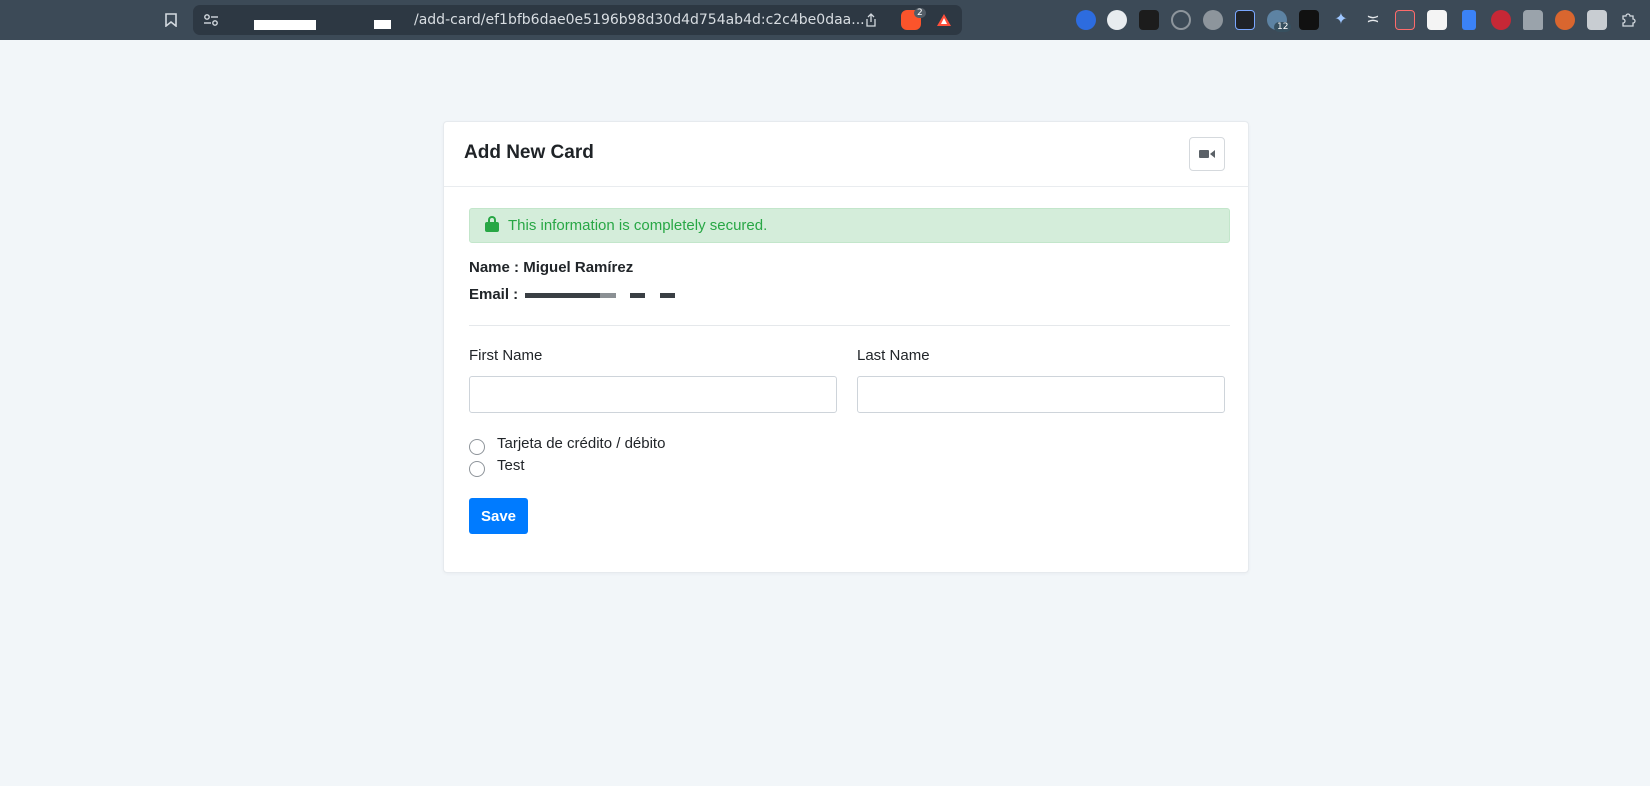  What do you see at coordinates (920, 13) in the screenshot?
I see `brave-shields-count: 2` at bounding box center [920, 13].